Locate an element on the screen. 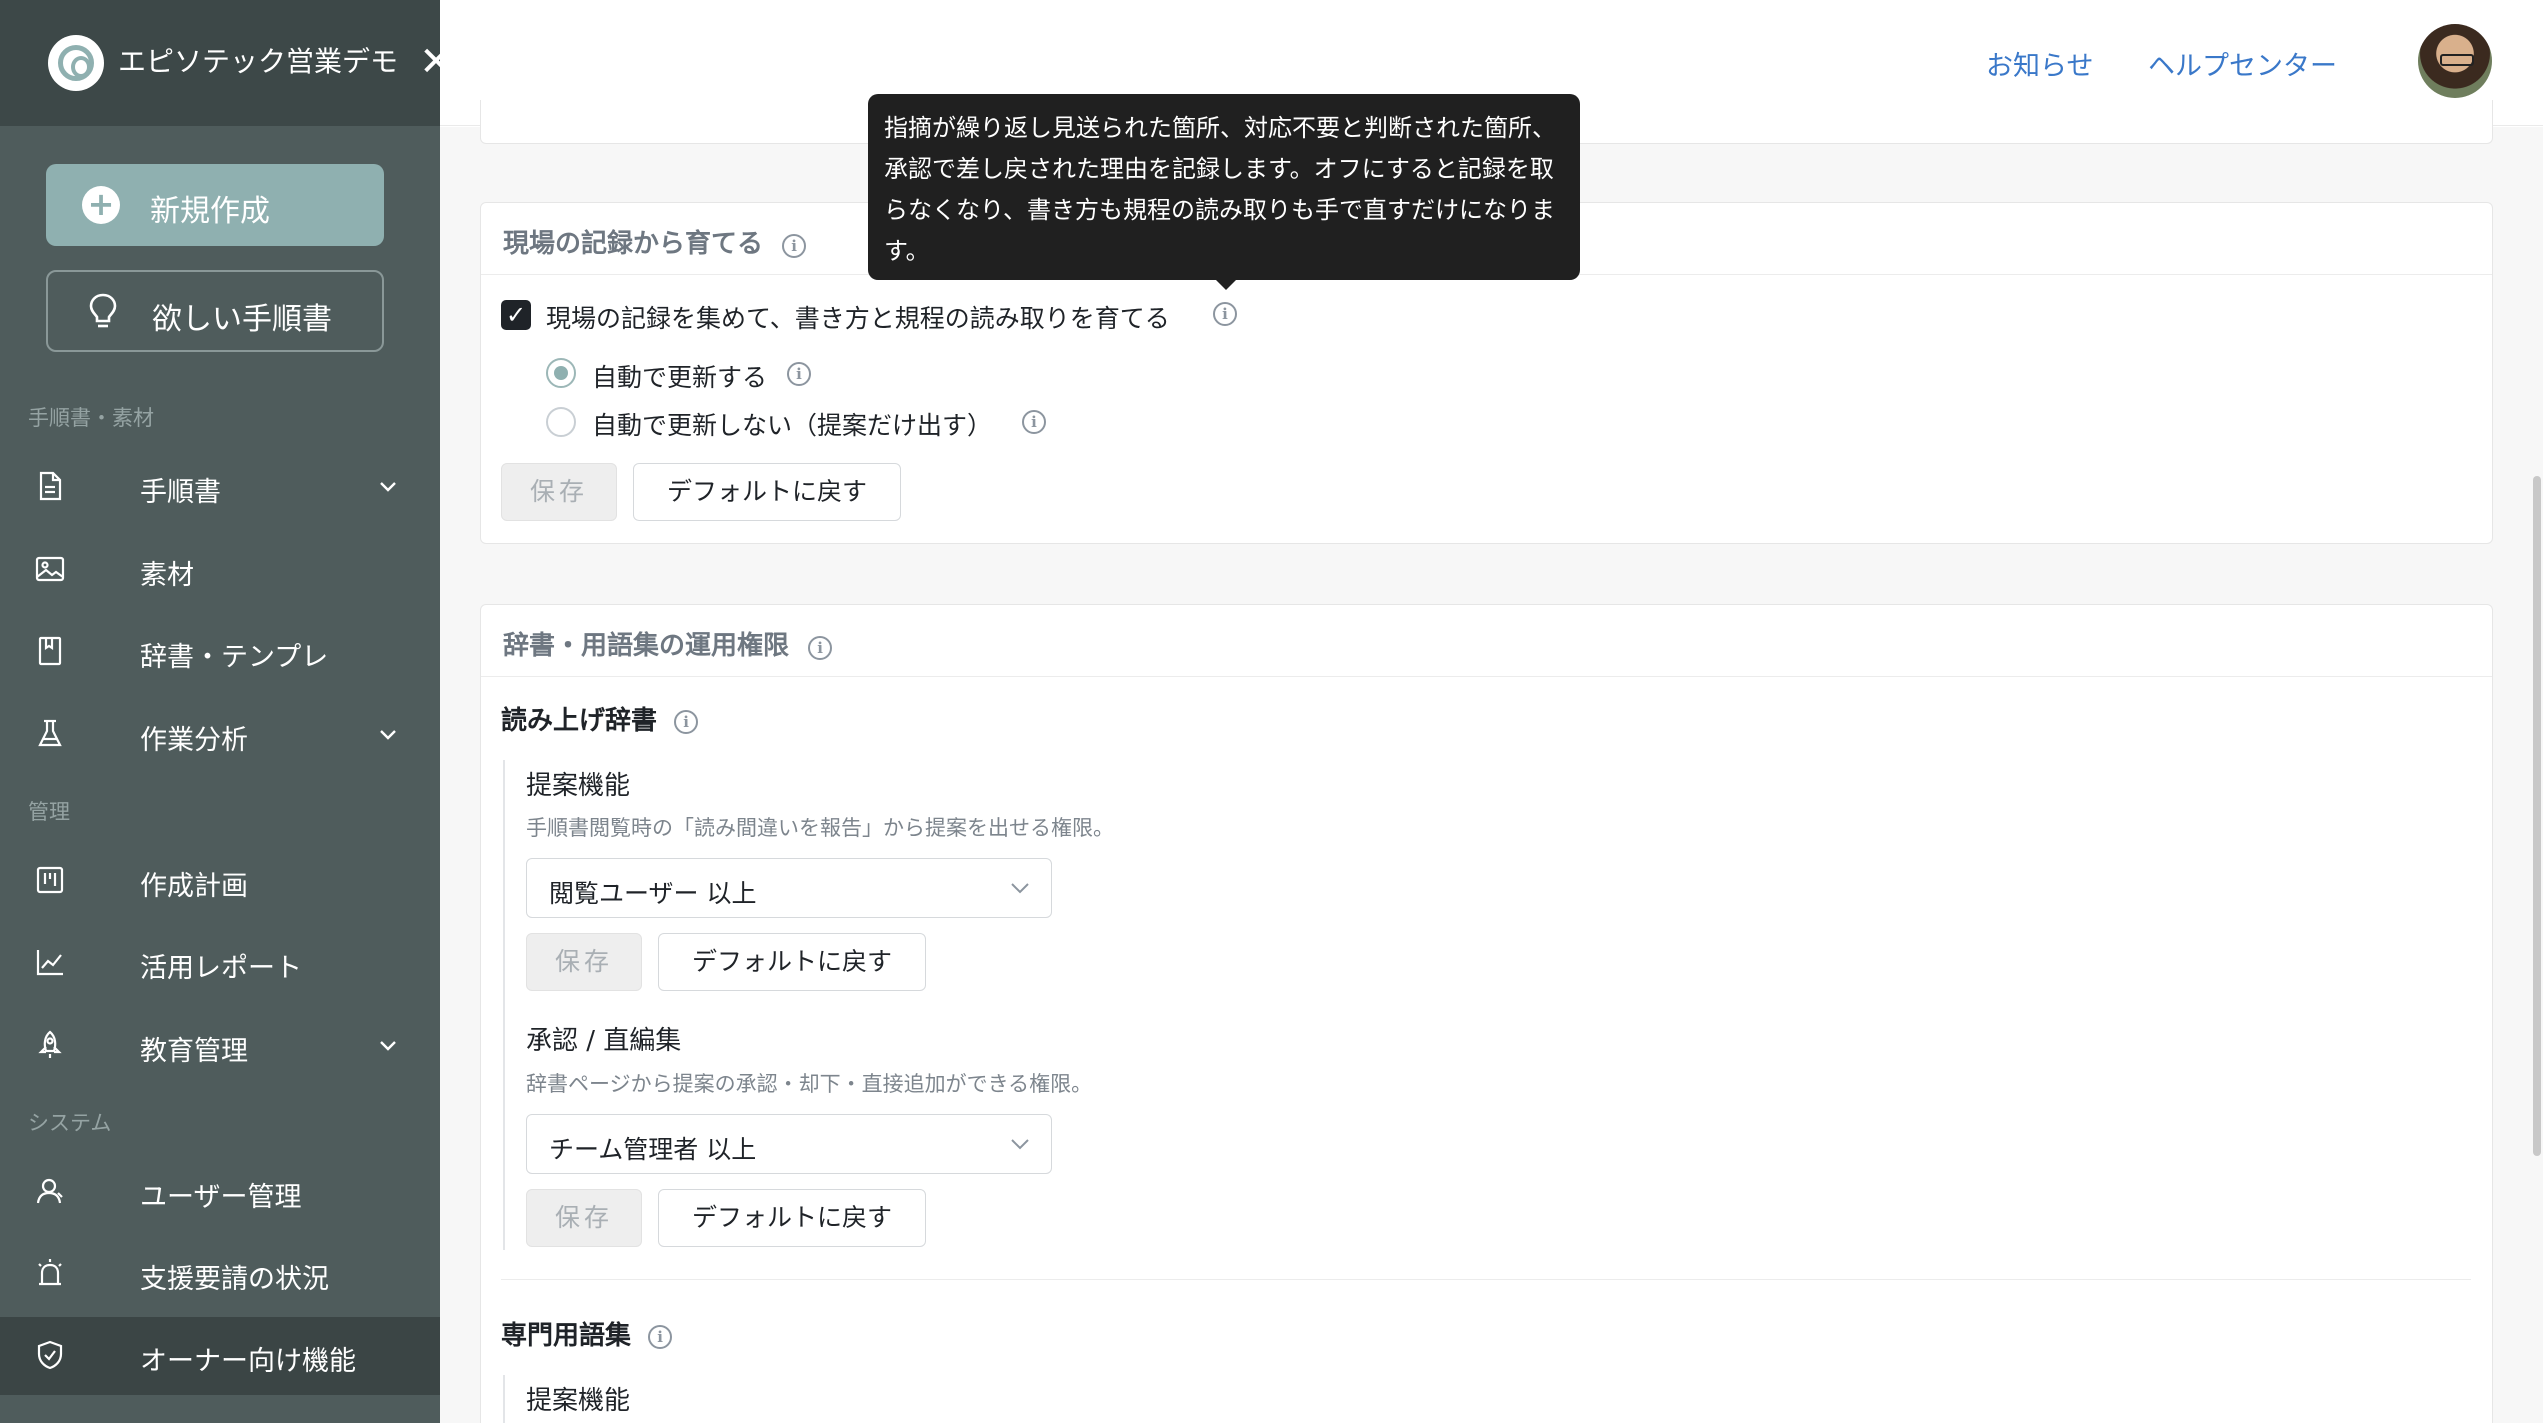 The width and height of the screenshot is (2543, 1423). approval-title: 承認 / 直編集 is located at coordinates (604, 1041).